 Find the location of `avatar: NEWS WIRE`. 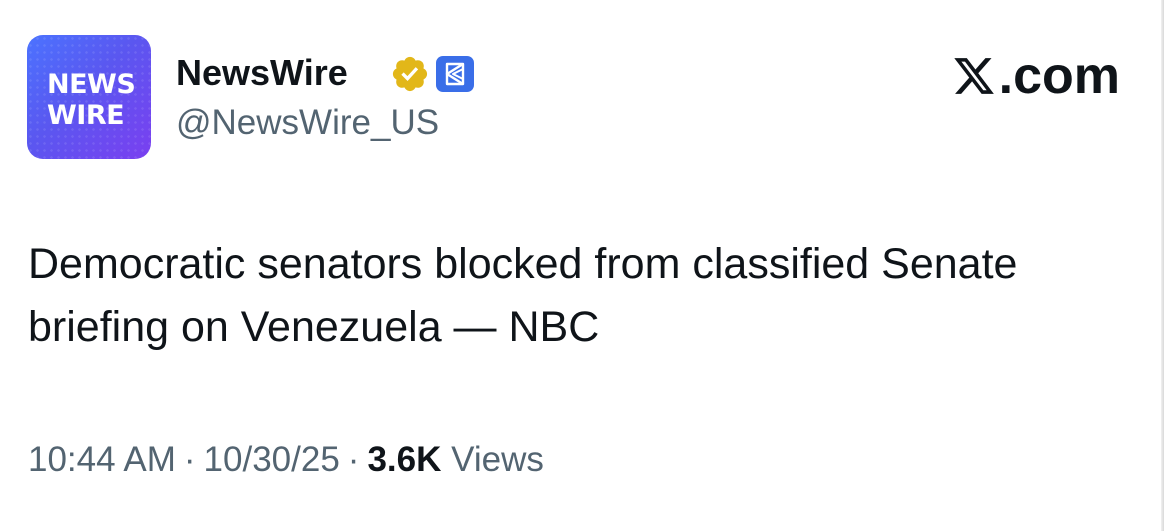

avatar: NEWS WIRE is located at coordinates (89, 97).